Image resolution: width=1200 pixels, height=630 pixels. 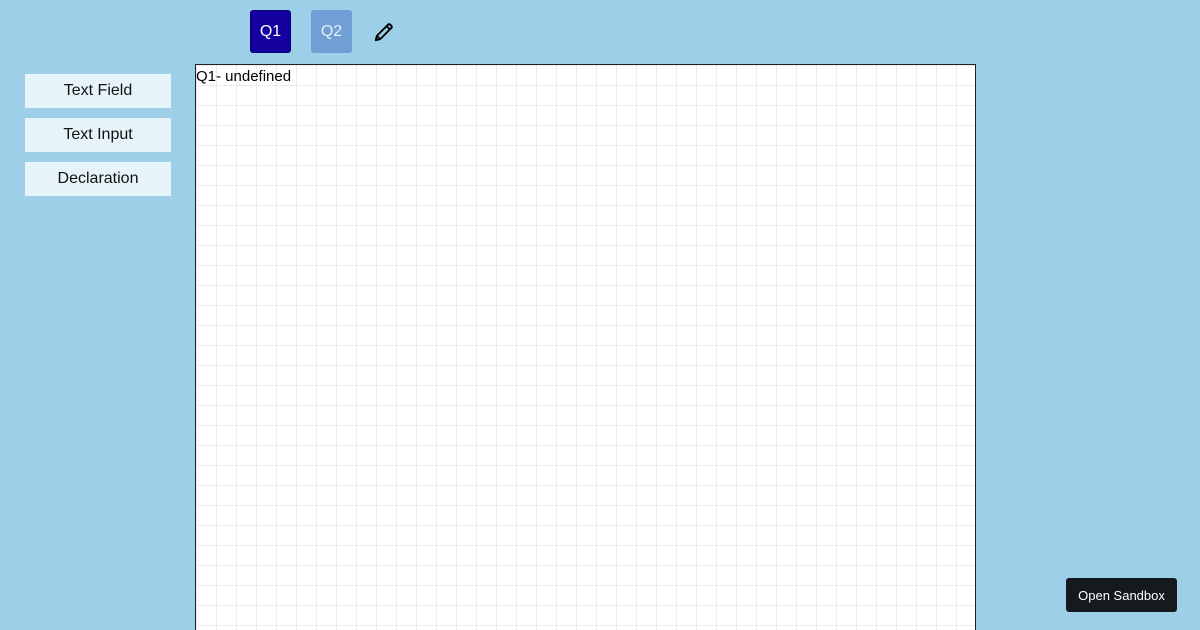 I want to click on open-sandbox-button: Open Sandbox, so click(x=1121, y=595).